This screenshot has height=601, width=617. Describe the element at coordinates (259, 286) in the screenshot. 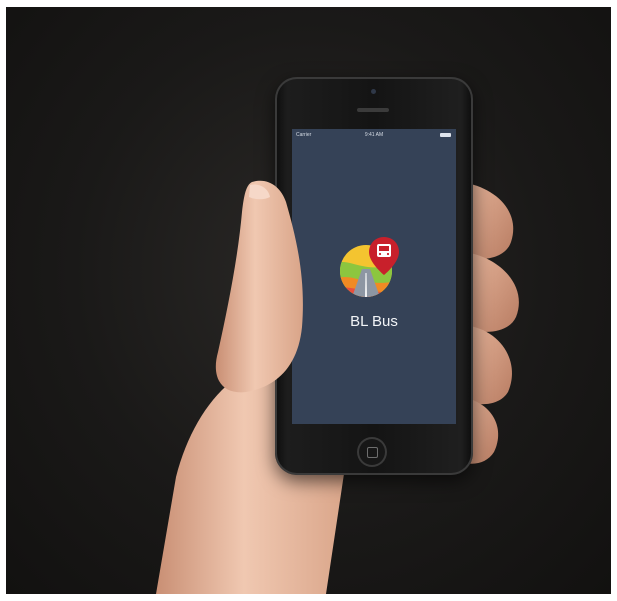

I see `thumb-illustration` at that location.